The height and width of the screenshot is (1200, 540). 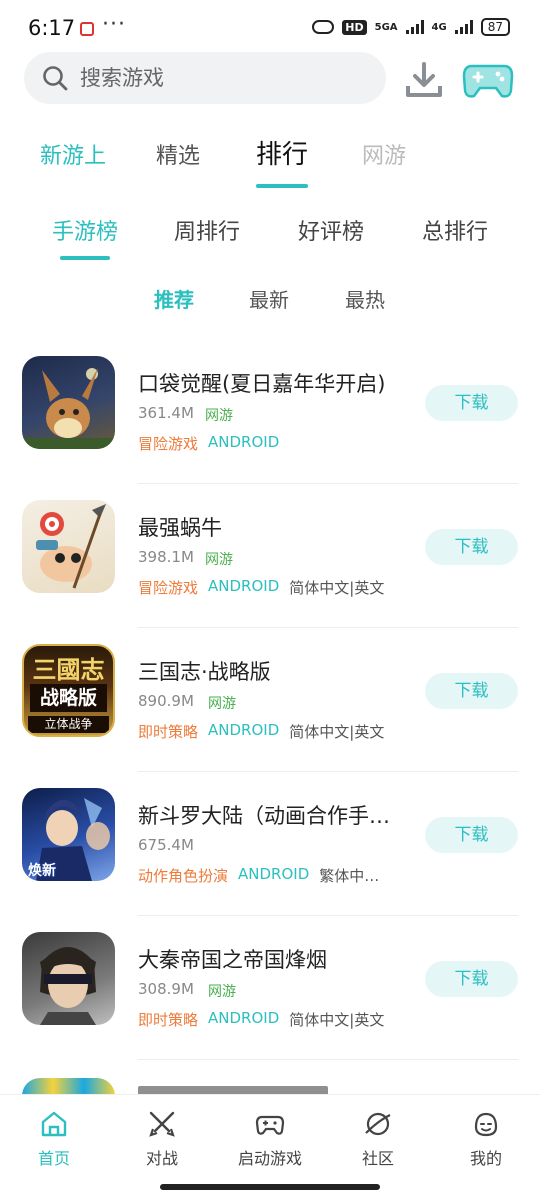 I want to click on more-notifications-icon: ···, so click(x=114, y=24).